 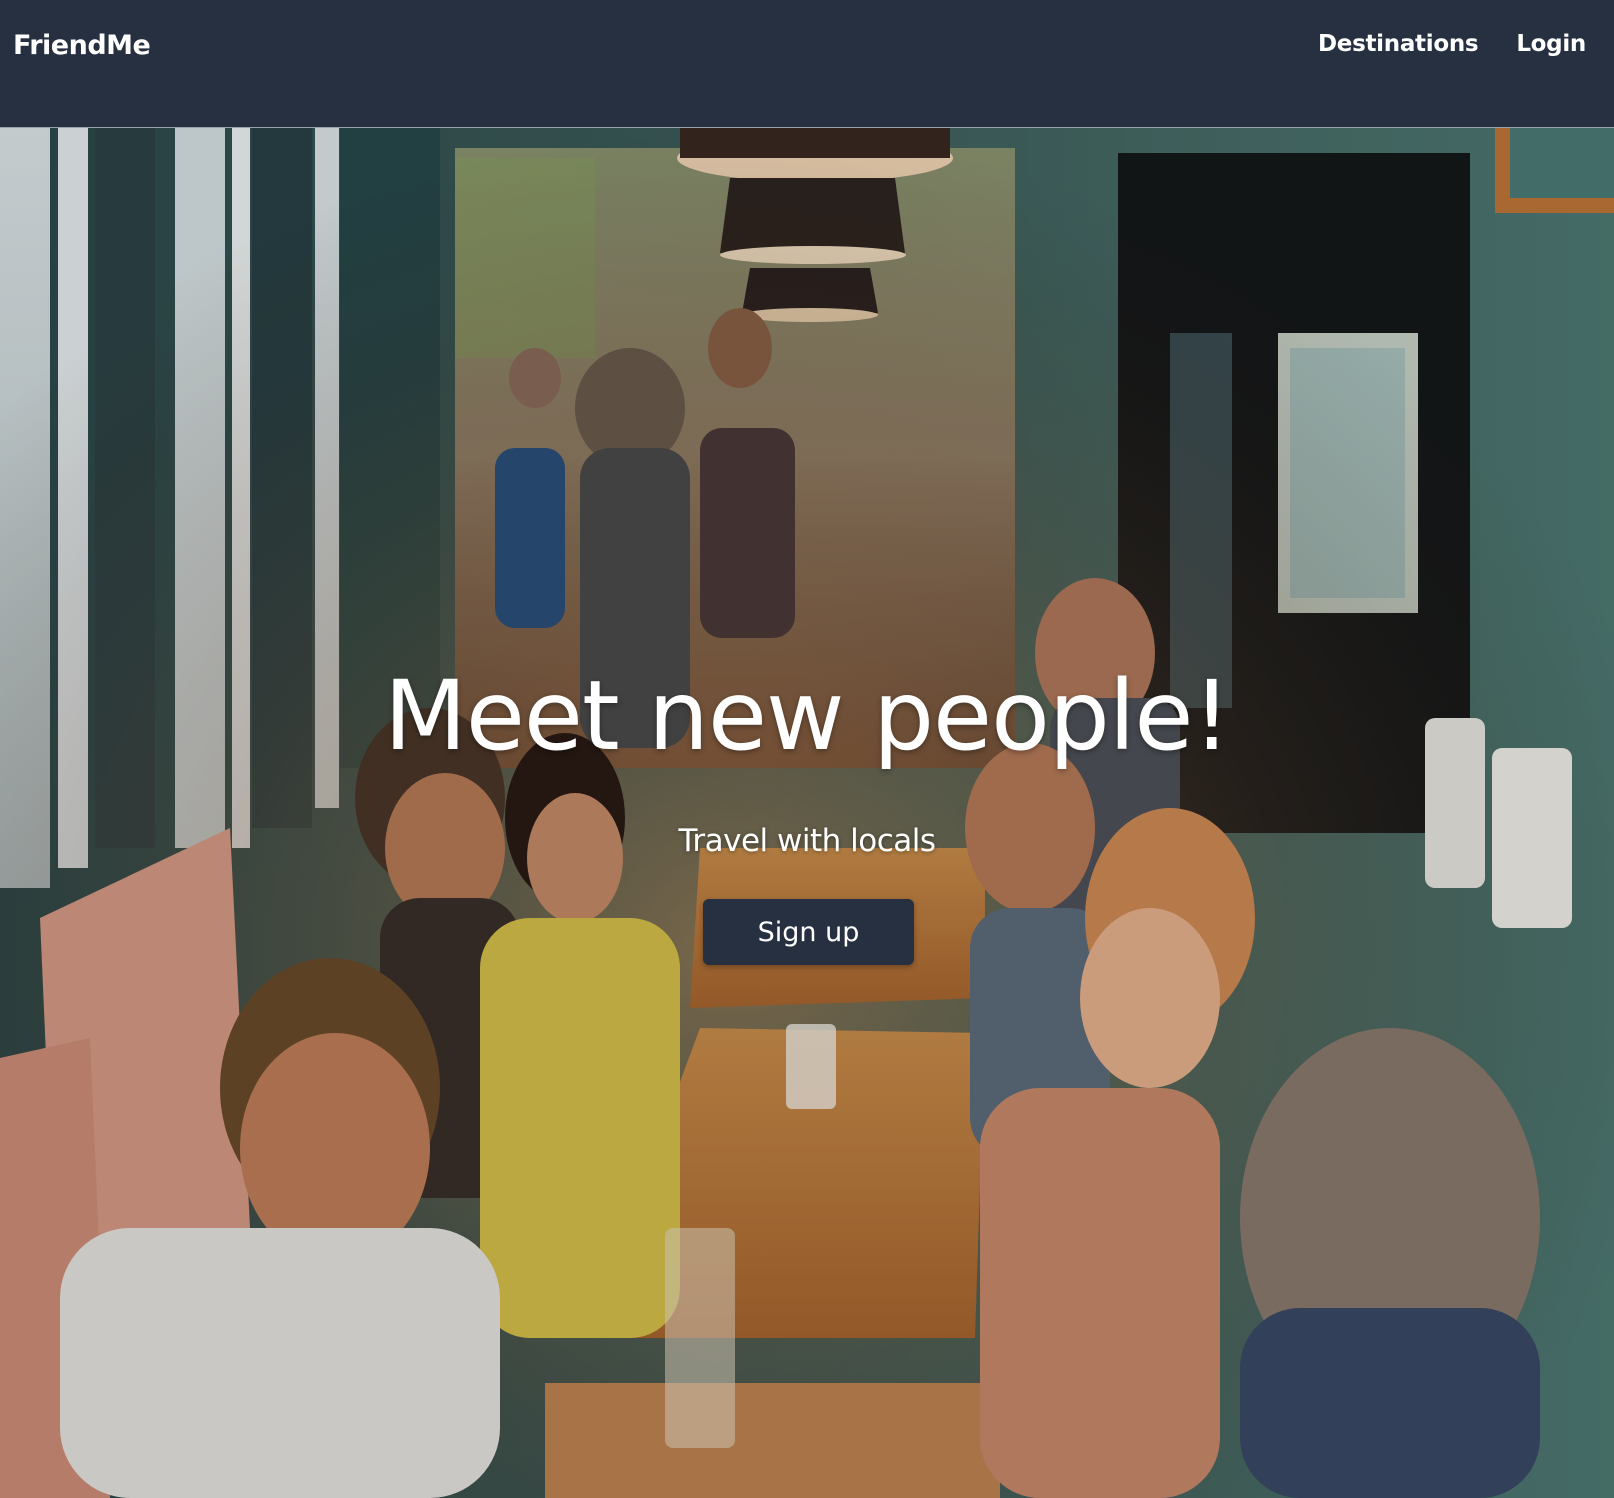 What do you see at coordinates (82, 45) in the screenshot?
I see `brand-logo-link: FriendMe` at bounding box center [82, 45].